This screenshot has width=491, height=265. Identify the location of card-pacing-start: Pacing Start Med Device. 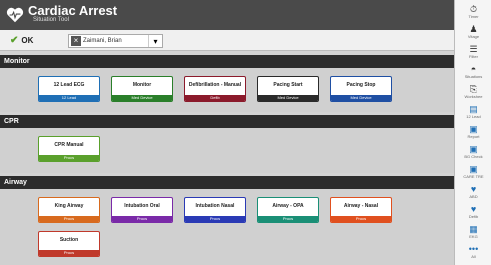
(288, 89).